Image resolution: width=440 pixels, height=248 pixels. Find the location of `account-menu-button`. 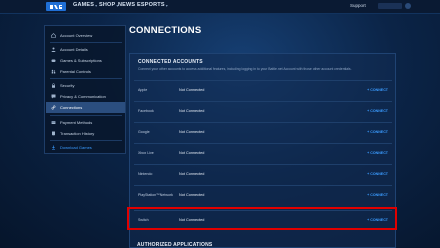

account-menu-button is located at coordinates (390, 6).